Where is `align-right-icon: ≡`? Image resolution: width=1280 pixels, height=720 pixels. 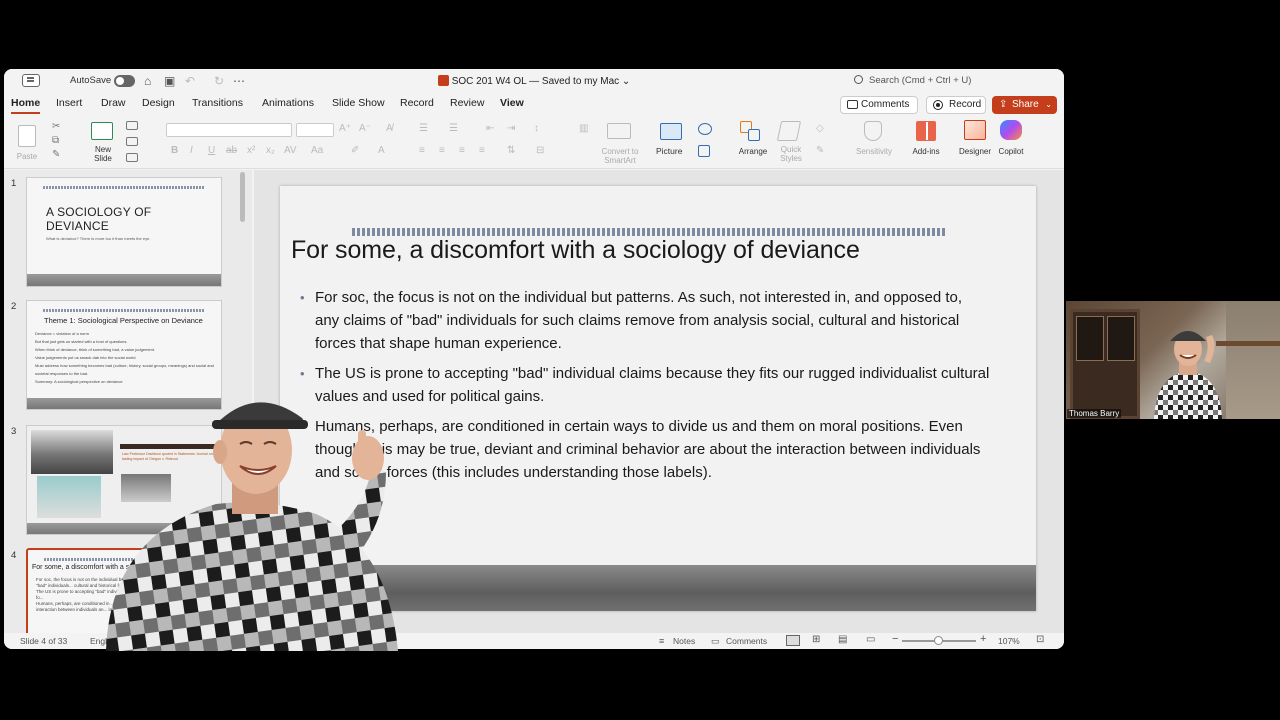
align-right-icon: ≡ is located at coordinates (462, 150).